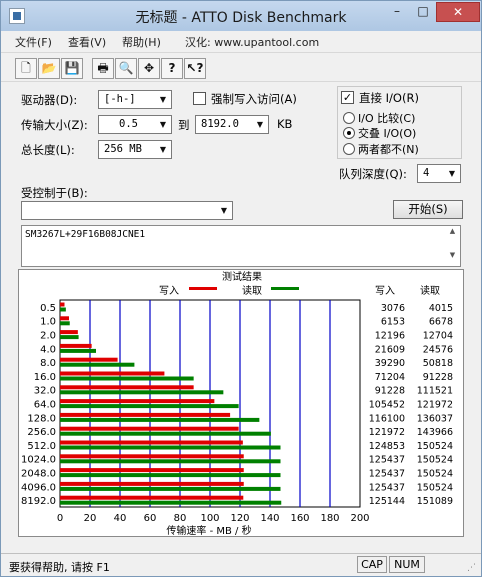 The width and height of the screenshot is (482, 577). I want to click on write-value: 125437, so click(387, 474).